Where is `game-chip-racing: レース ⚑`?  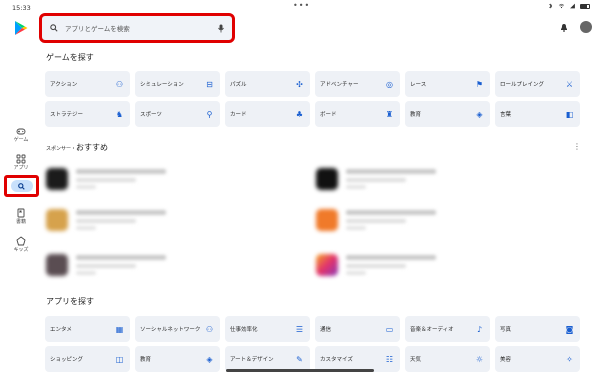 game-chip-racing: レース ⚑ is located at coordinates (447, 84).